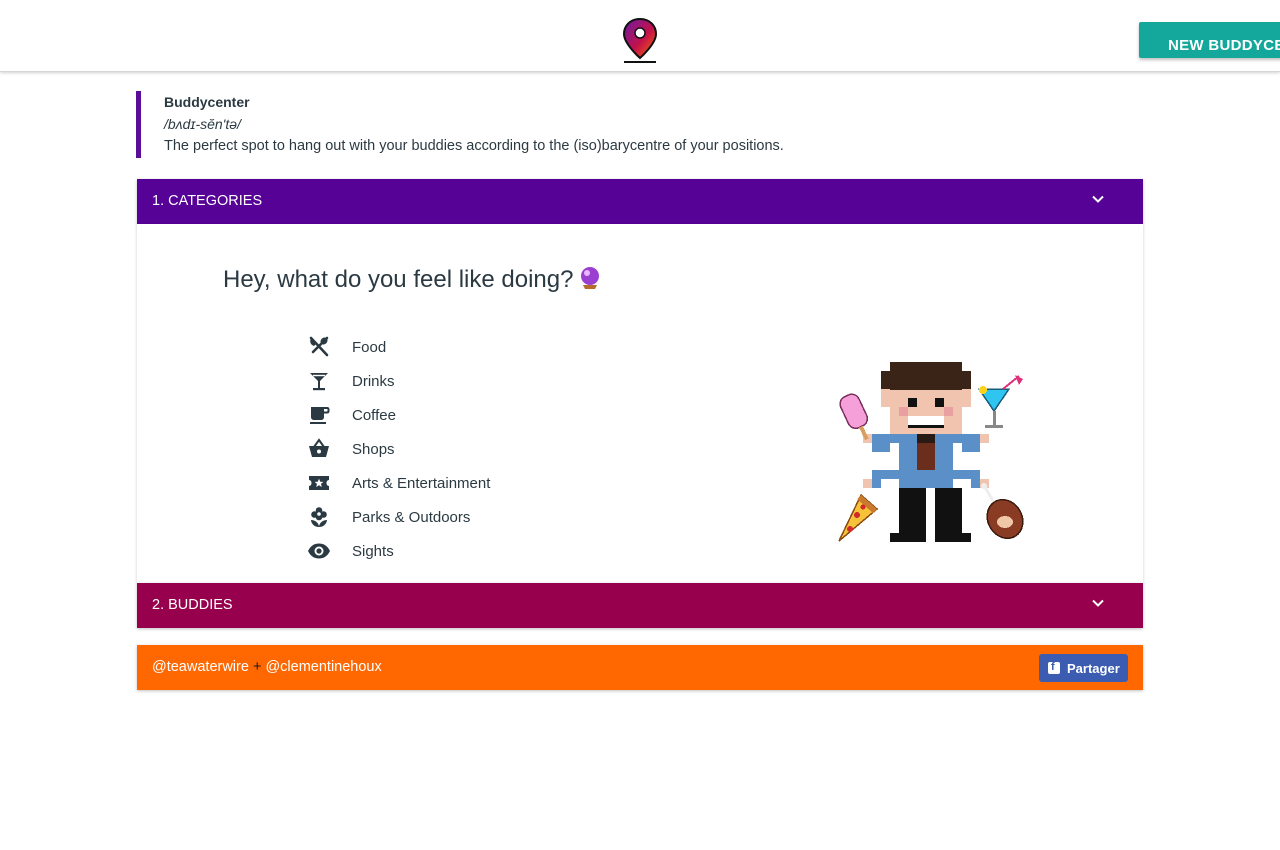  I want to click on category-label: Coffee, so click(374, 415).